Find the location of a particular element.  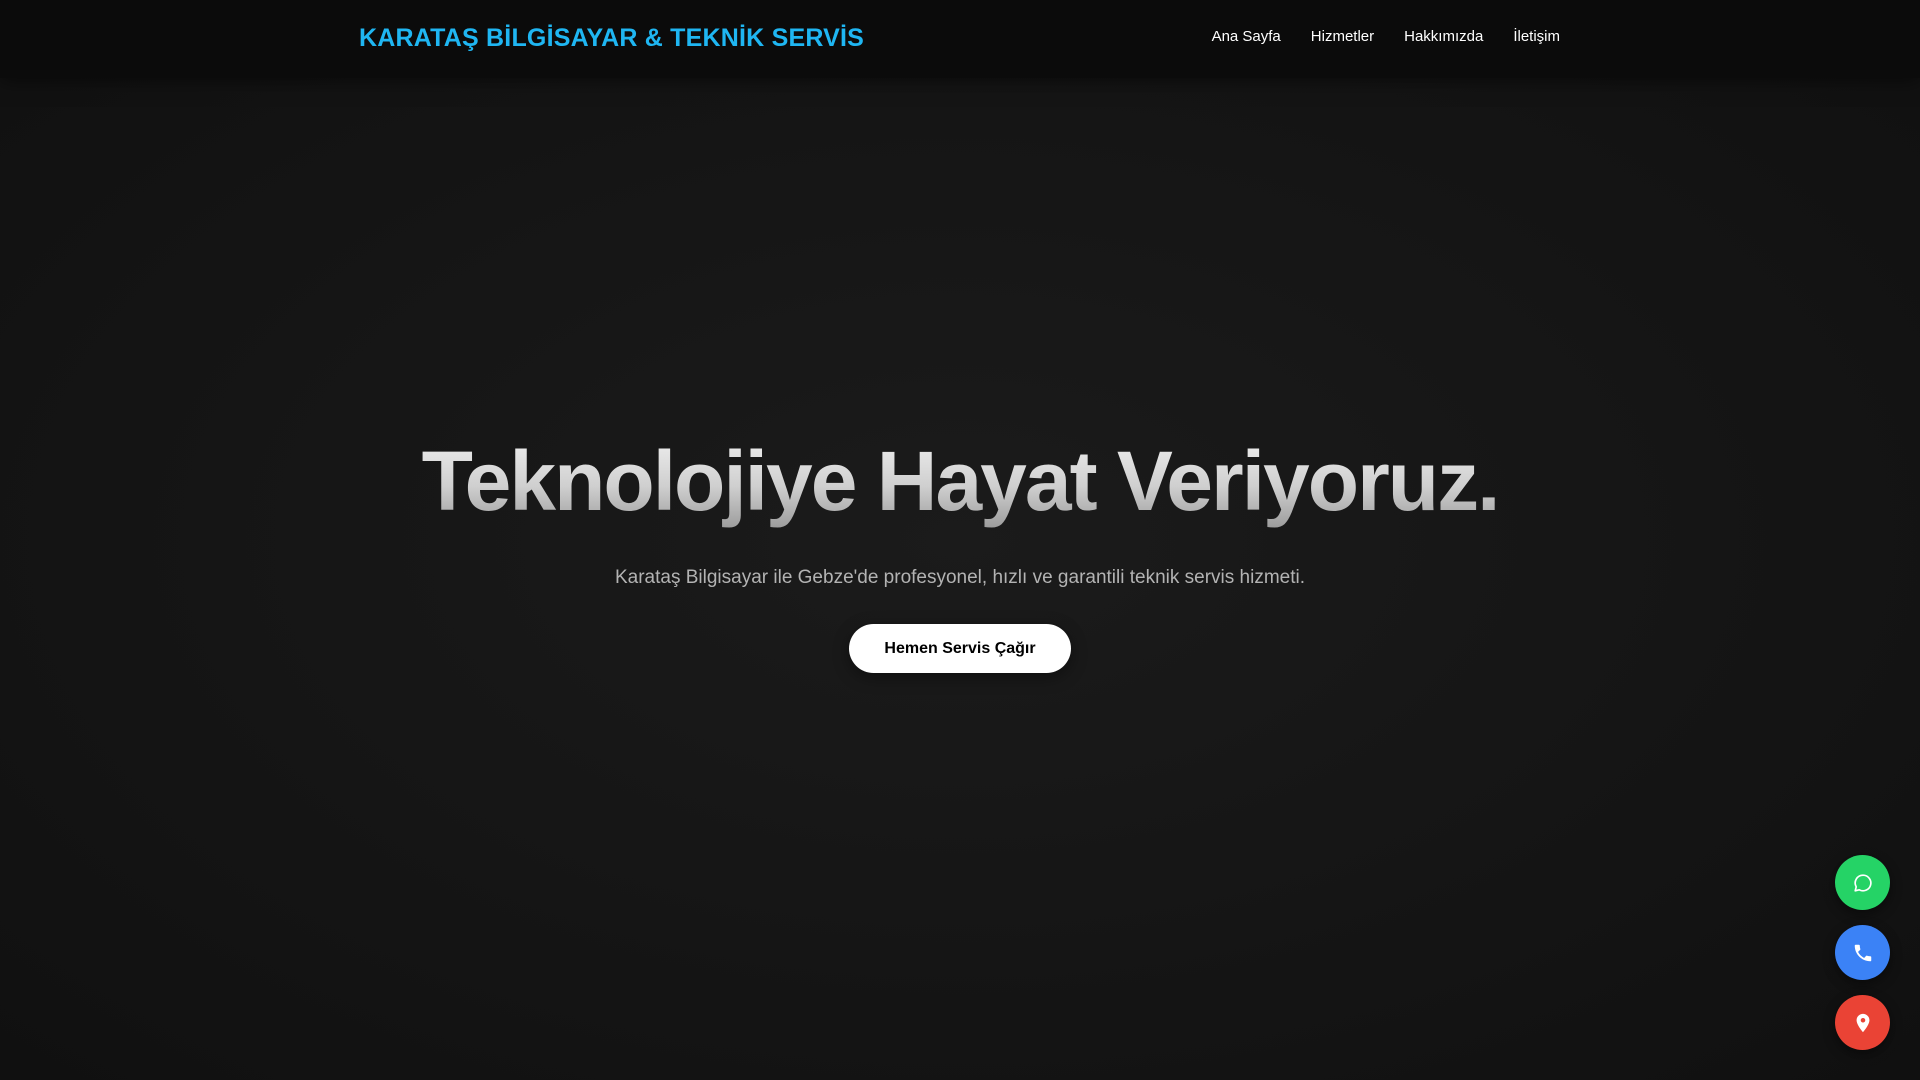

nav-link-ana-sayfa: Ana Sayfa is located at coordinates (1246, 36).